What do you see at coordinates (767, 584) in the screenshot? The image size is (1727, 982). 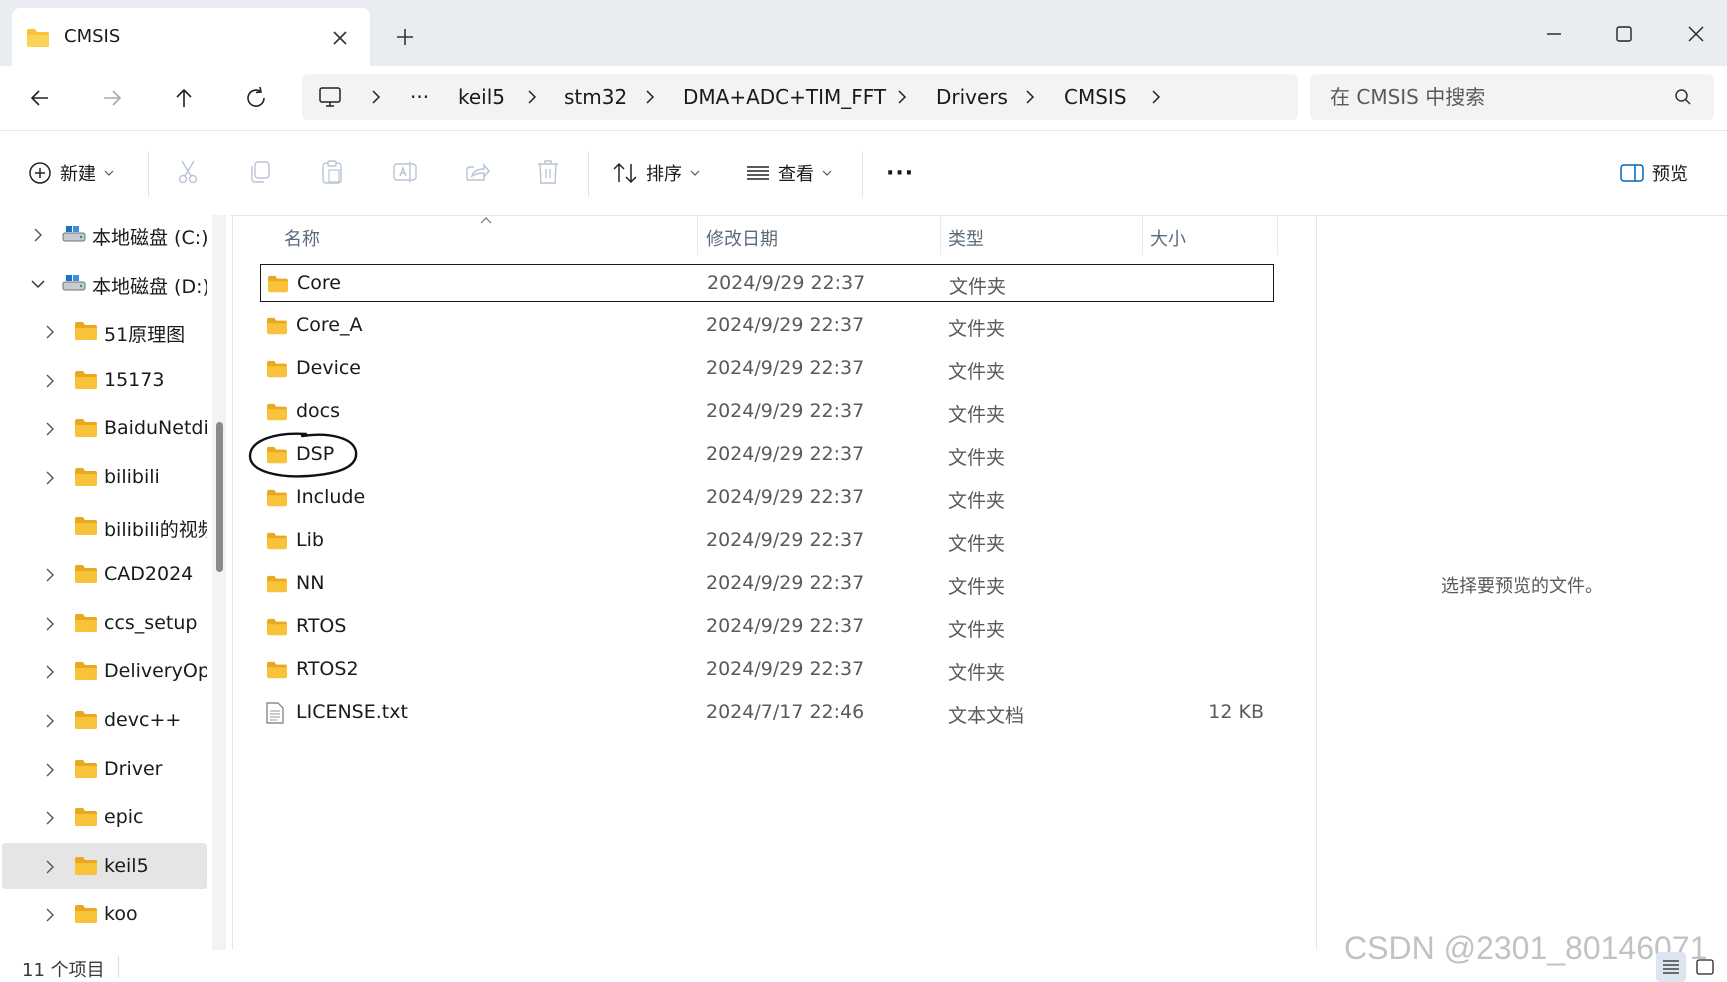 I see `file-row: NN 2024/9/29 22:37 文件夹` at bounding box center [767, 584].